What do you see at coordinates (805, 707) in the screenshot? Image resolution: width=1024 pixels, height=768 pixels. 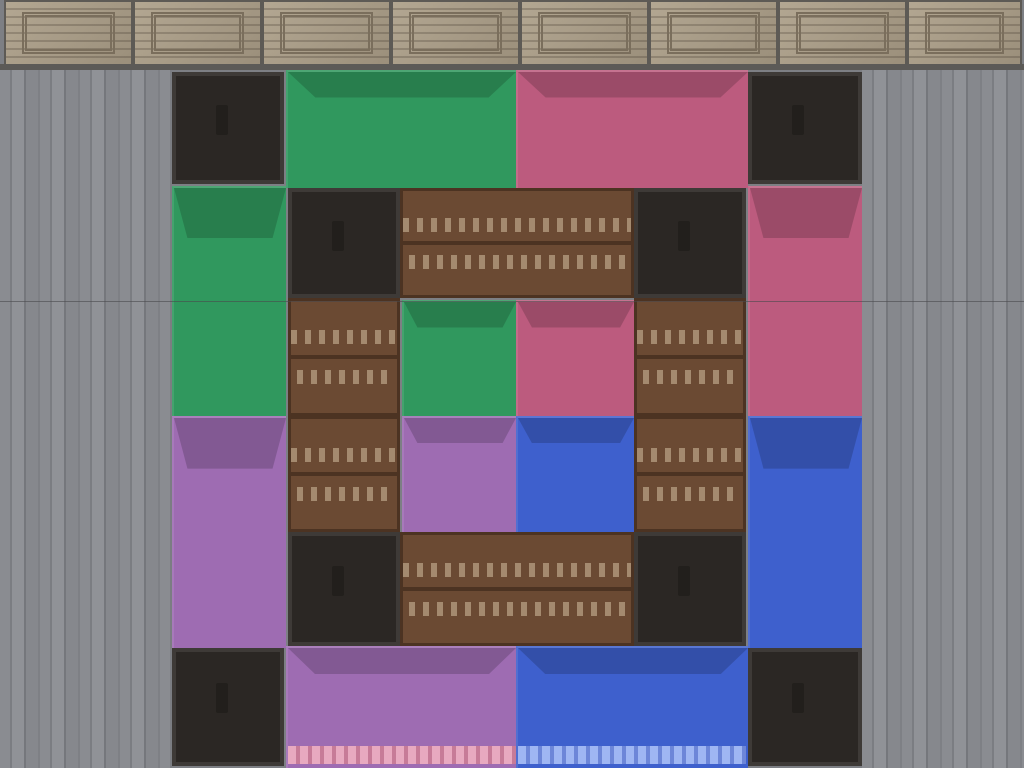 I see `dark-block-bottom-right` at bounding box center [805, 707].